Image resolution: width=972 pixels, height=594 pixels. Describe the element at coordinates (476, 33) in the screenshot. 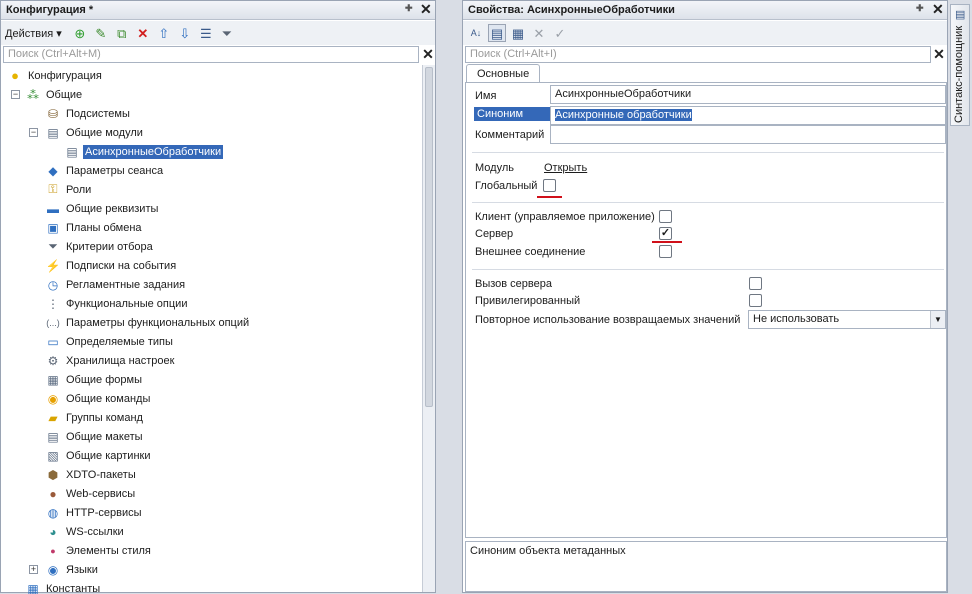

I see `sort-alphabetically-icon: A↓` at that location.